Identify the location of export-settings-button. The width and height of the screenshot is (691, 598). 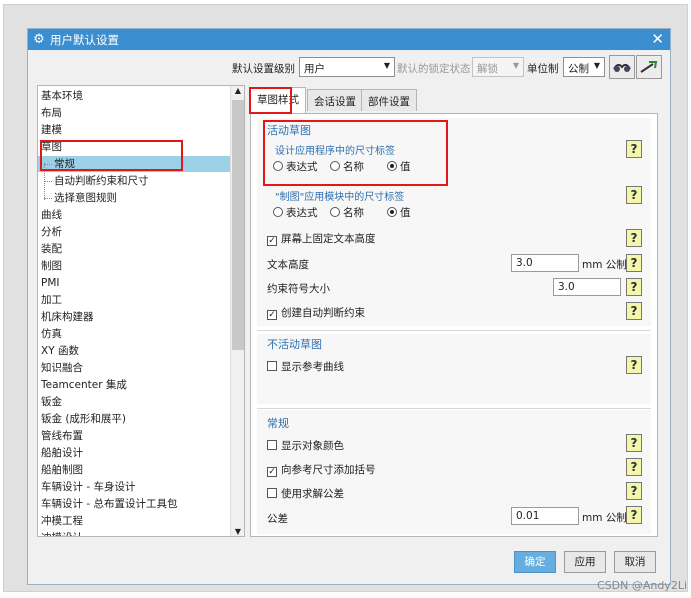
(649, 67).